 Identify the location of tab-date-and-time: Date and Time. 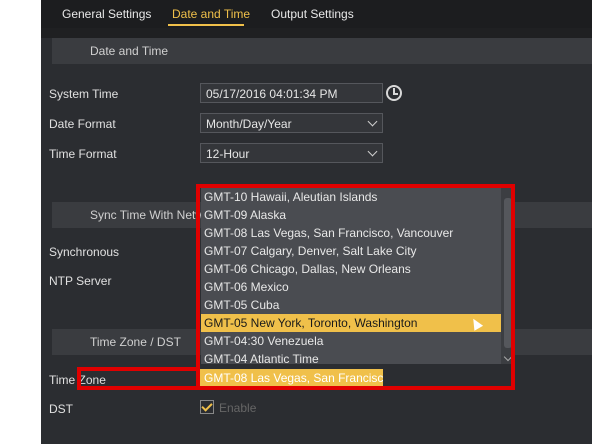
(211, 14).